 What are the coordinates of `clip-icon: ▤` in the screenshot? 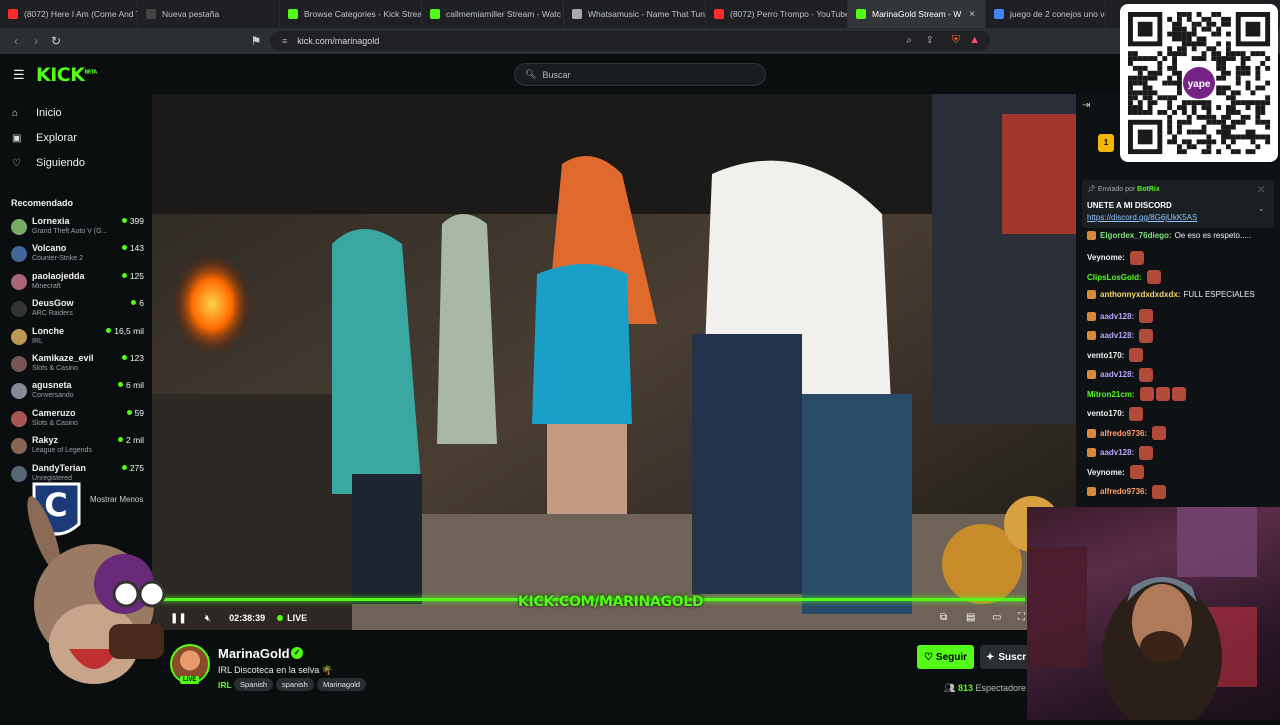 It's located at (970, 617).